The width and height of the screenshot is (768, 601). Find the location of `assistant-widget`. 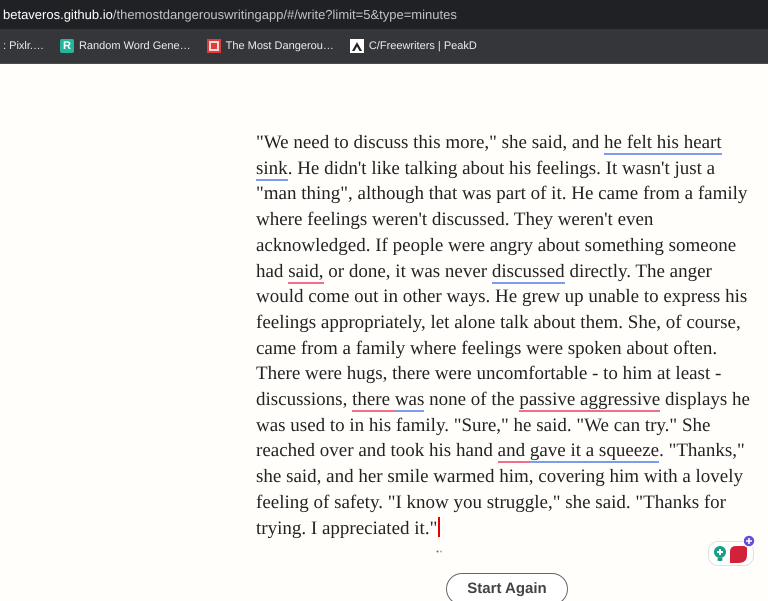

assistant-widget is located at coordinates (731, 553).